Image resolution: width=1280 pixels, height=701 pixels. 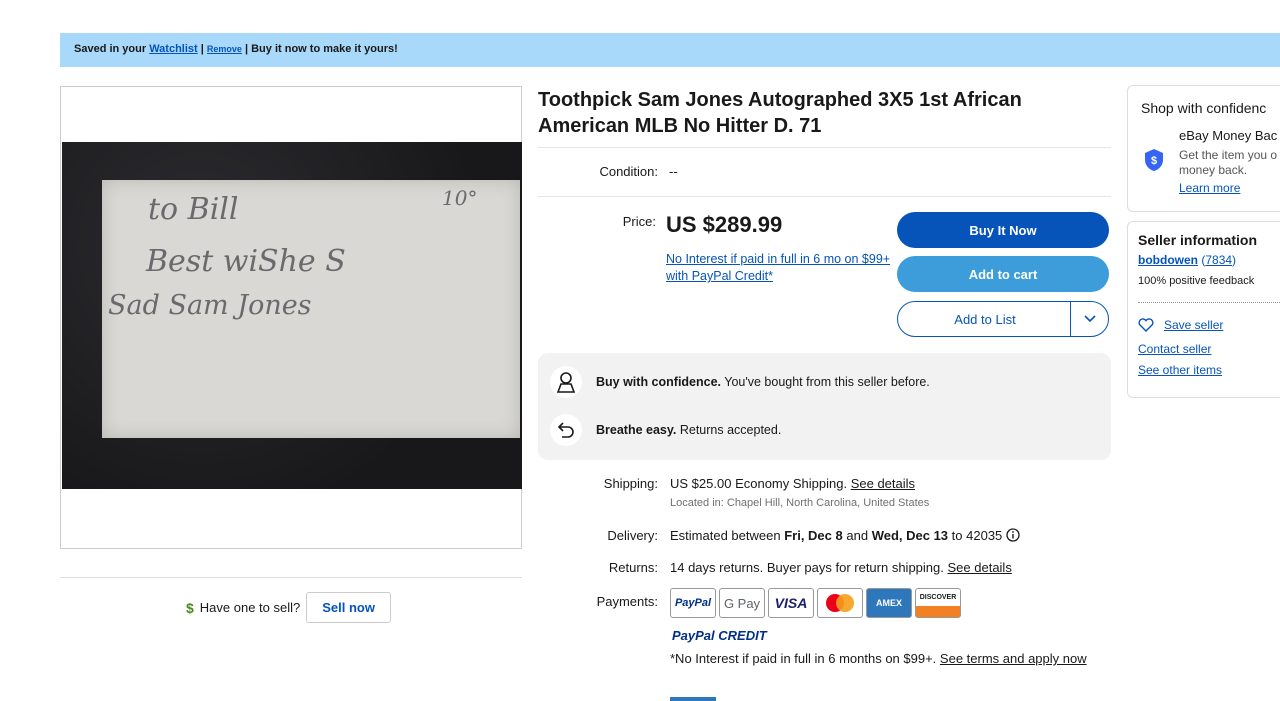 I want to click on add-to-list-label: Add to List, so click(x=985, y=319).